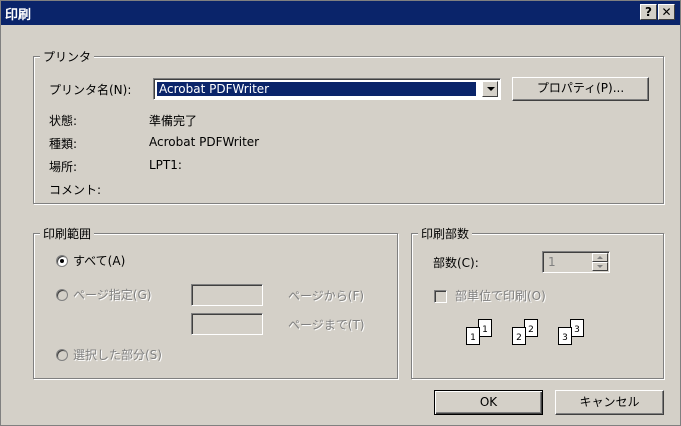 Image resolution: width=681 pixels, height=426 pixels. I want to click on comment-label: コメント:, so click(75, 190).